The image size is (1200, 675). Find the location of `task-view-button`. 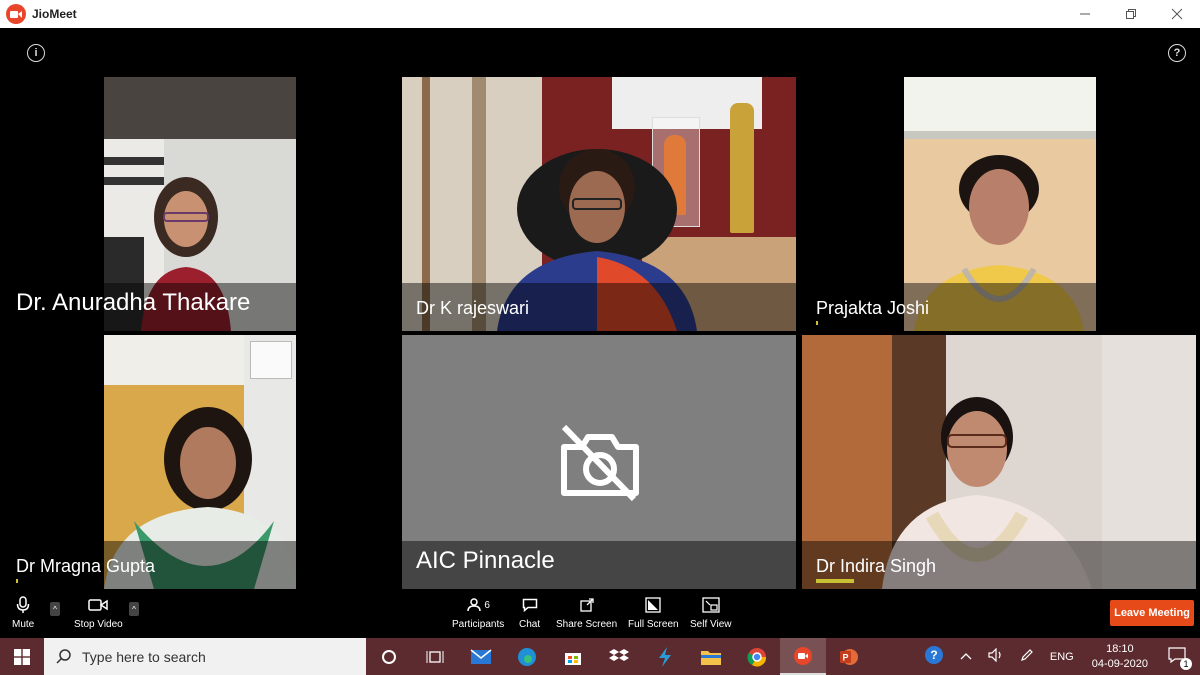

task-view-button is located at coordinates (435, 656).